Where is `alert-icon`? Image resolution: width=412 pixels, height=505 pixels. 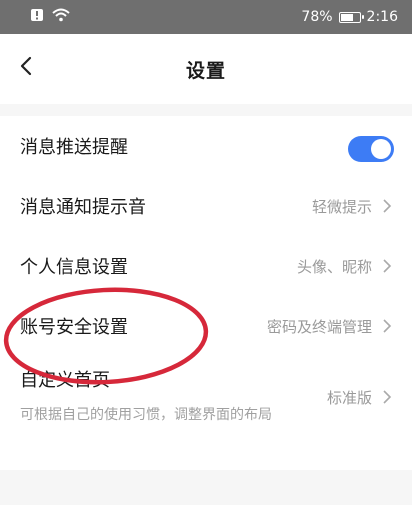 alert-icon is located at coordinates (37, 17).